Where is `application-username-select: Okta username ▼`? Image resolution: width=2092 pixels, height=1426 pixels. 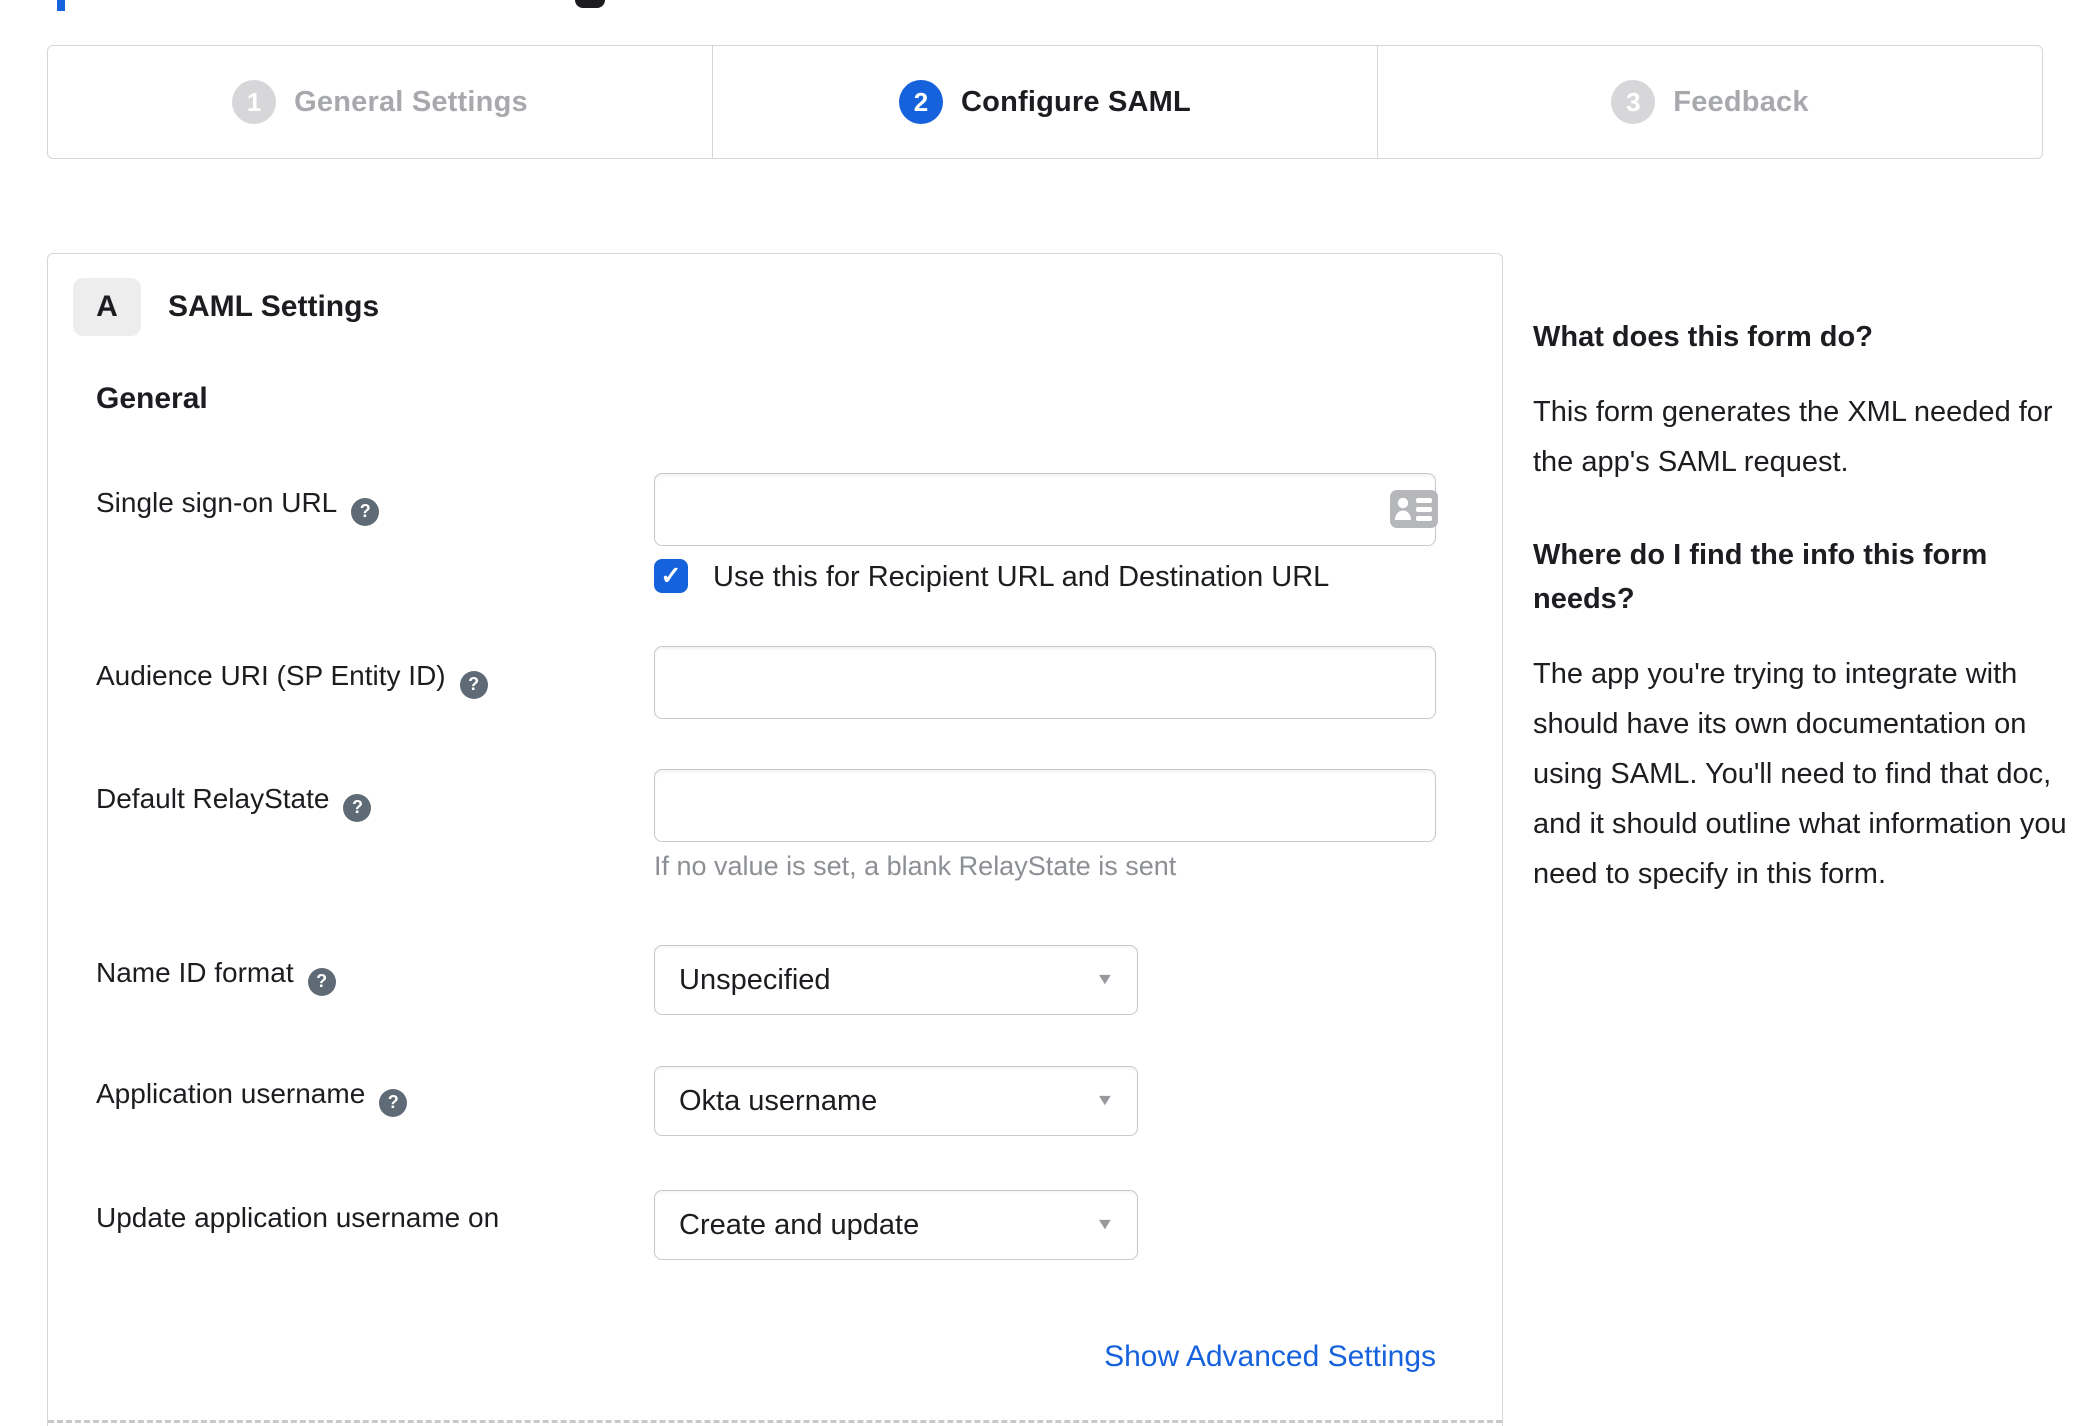 application-username-select: Okta username ▼ is located at coordinates (896, 1101).